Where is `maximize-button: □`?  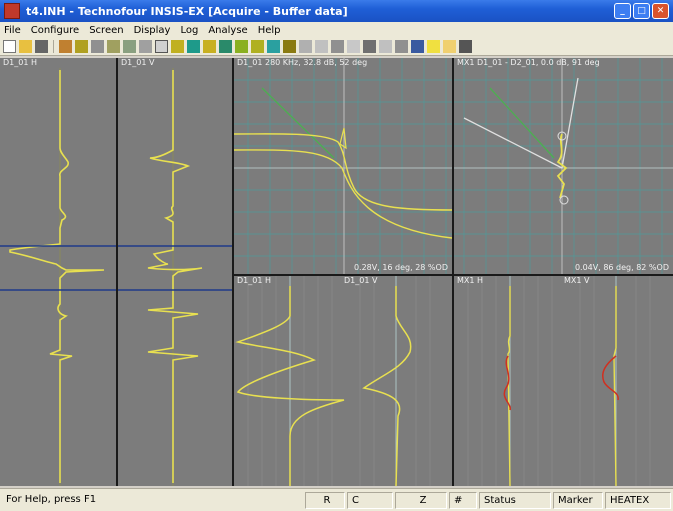
maximize-button: □ is located at coordinates (641, 11).